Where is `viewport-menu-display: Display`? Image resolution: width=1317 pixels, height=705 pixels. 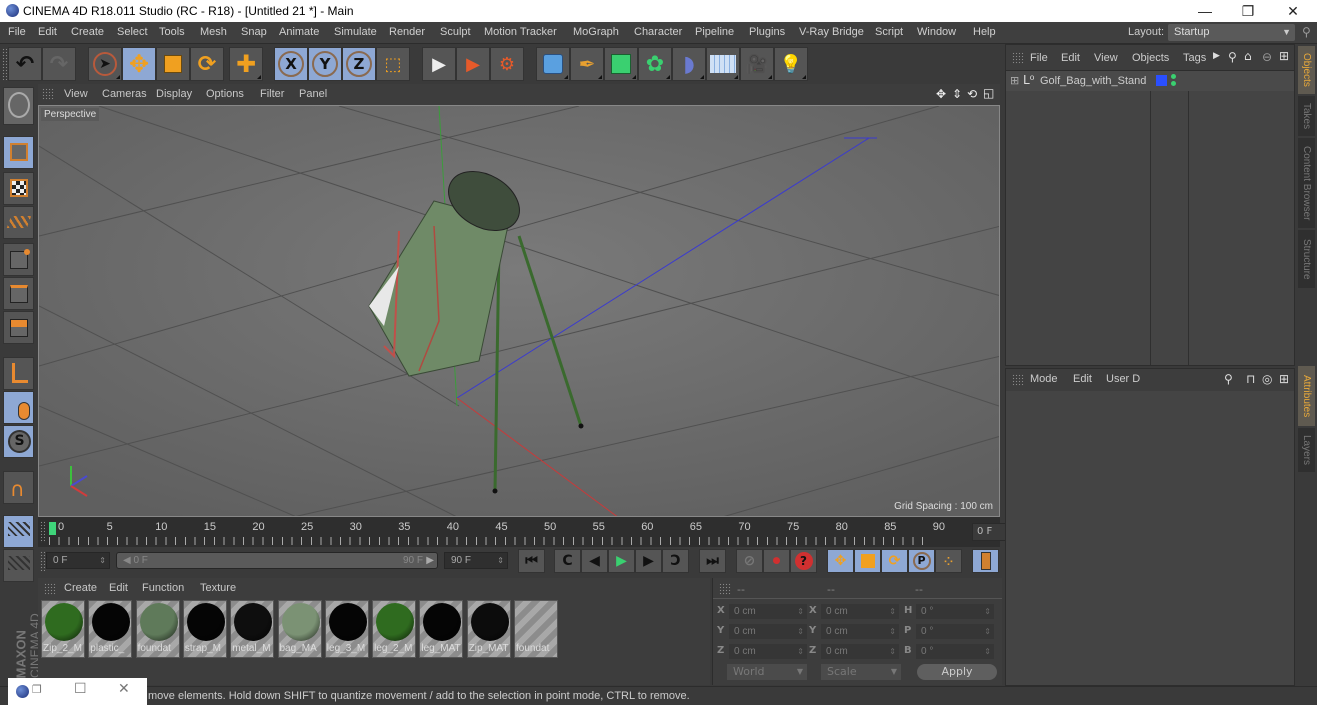 viewport-menu-display: Display is located at coordinates (174, 94).